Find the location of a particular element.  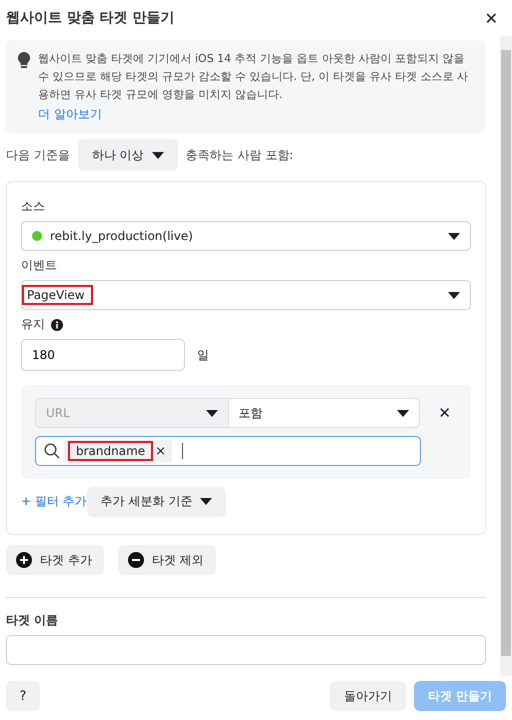

remove-filter-button: ✕ is located at coordinates (444, 413).